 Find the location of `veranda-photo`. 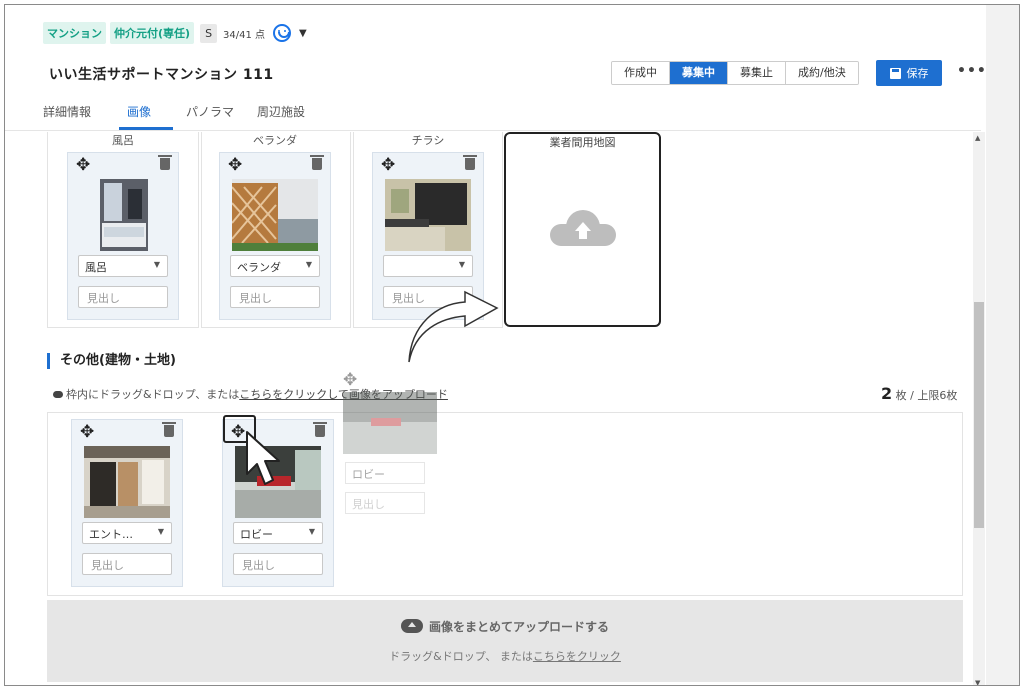

veranda-photo is located at coordinates (275, 215).